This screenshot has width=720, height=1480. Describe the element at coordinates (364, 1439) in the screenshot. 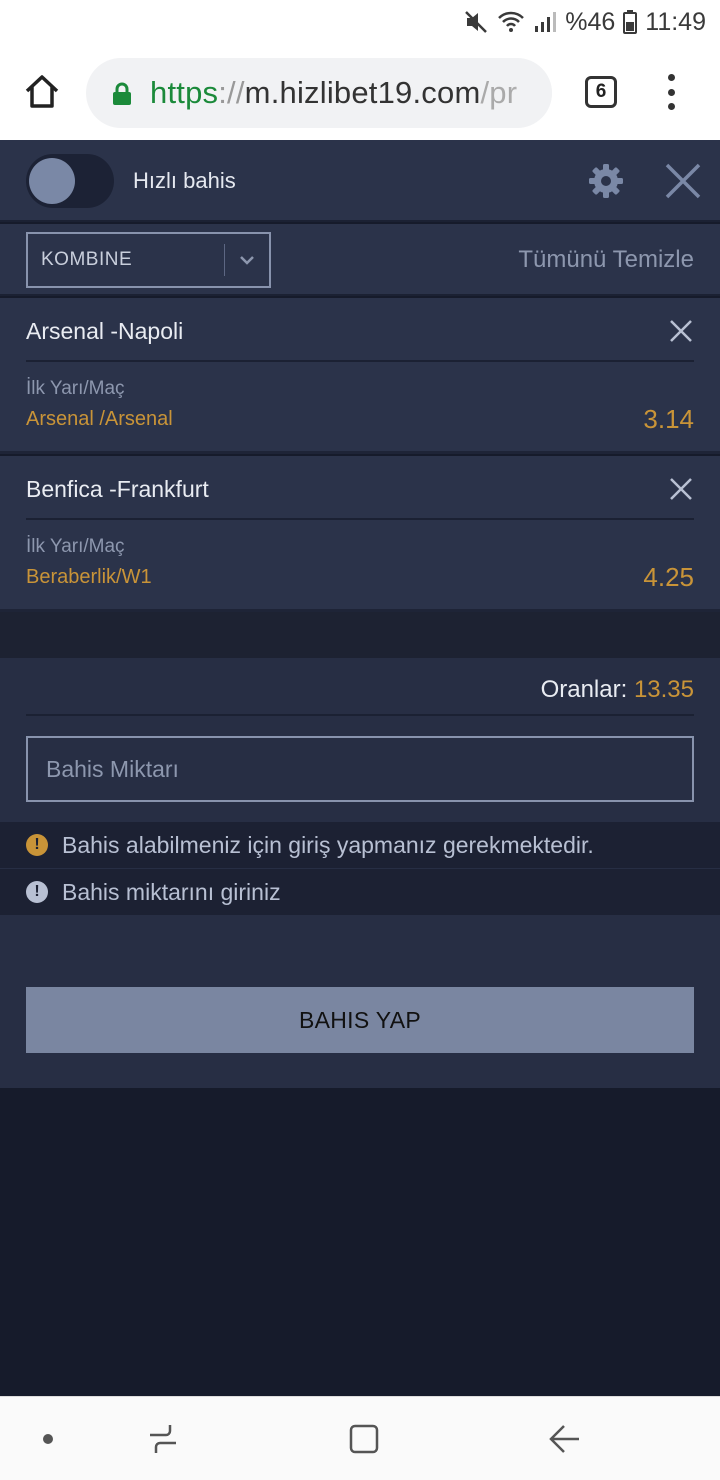

I see `home-square-icon` at that location.